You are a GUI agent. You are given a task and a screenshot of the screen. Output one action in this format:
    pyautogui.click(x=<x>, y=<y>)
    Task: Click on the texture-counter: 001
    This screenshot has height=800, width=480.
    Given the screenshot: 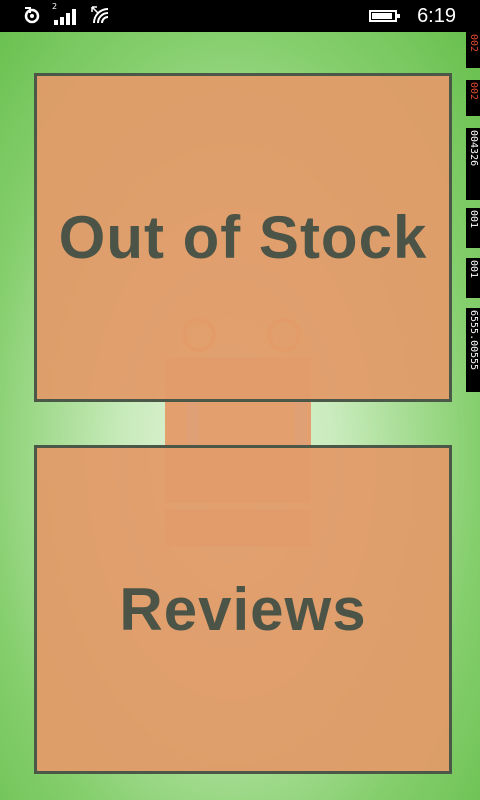 What is the action you would take?
    pyautogui.click(x=473, y=278)
    